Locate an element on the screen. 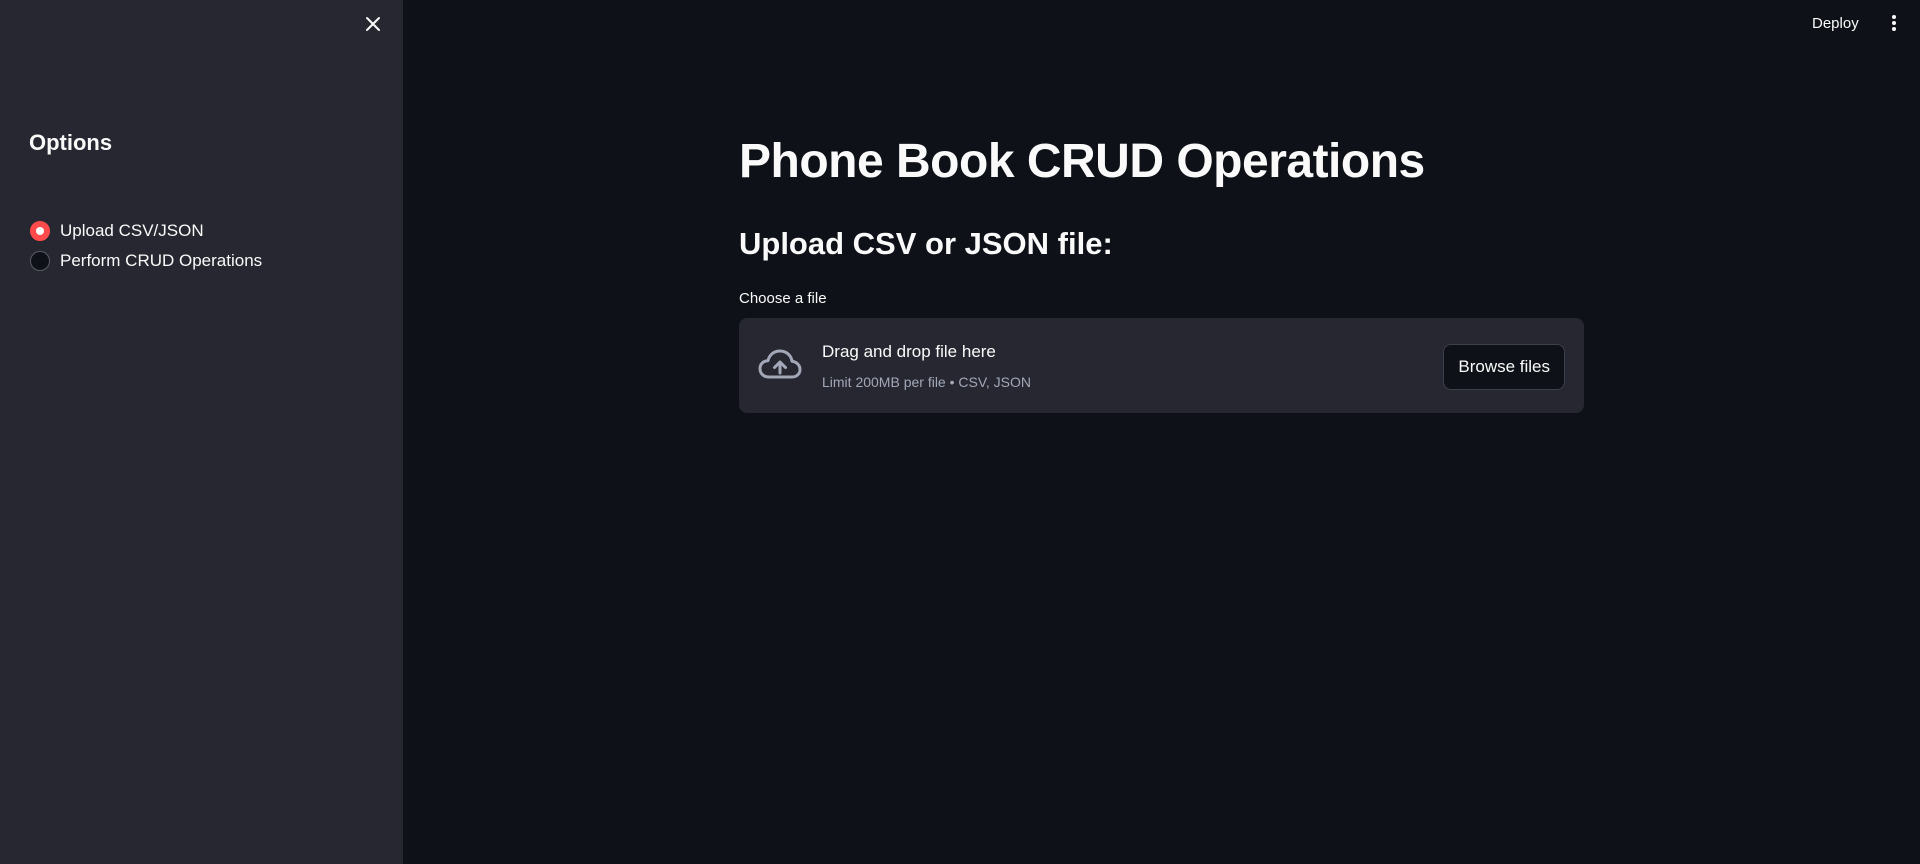  radio-label-crud: Perform CRUD Operations is located at coordinates (161, 260).